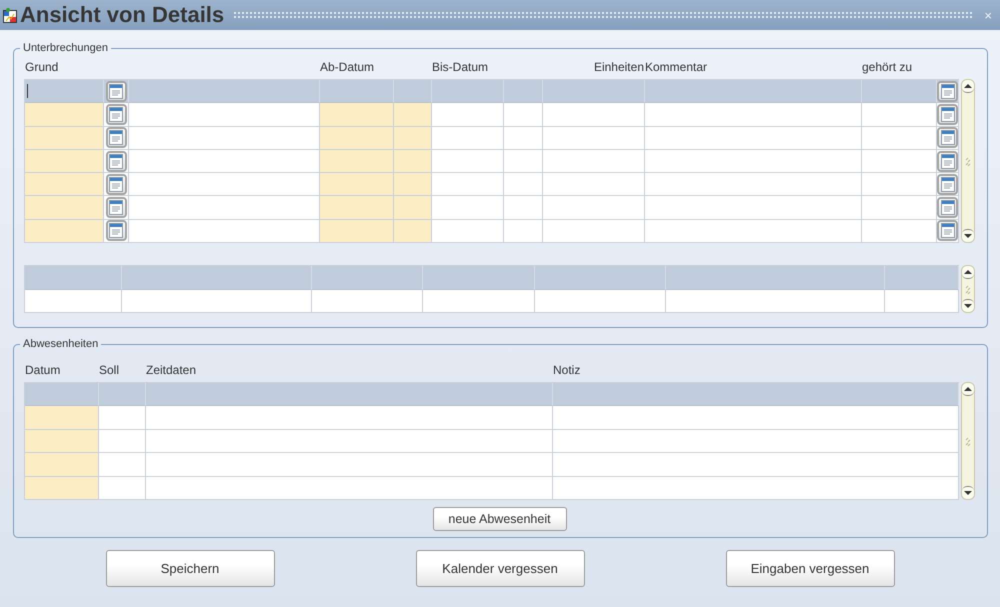  I want to click on column-header: Zeitdaten, so click(170, 370).